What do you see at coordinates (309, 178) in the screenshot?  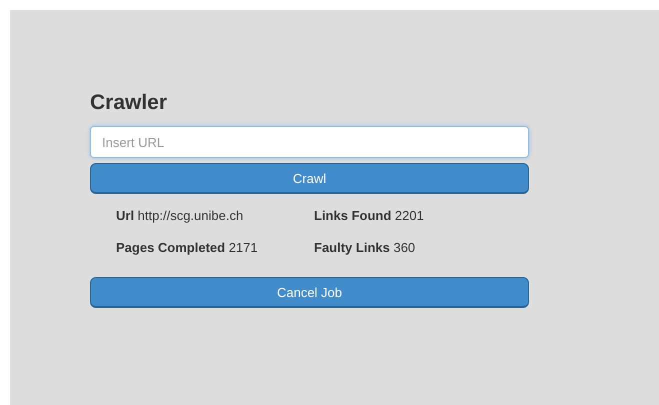 I see `crawl-button: Crawl` at bounding box center [309, 178].